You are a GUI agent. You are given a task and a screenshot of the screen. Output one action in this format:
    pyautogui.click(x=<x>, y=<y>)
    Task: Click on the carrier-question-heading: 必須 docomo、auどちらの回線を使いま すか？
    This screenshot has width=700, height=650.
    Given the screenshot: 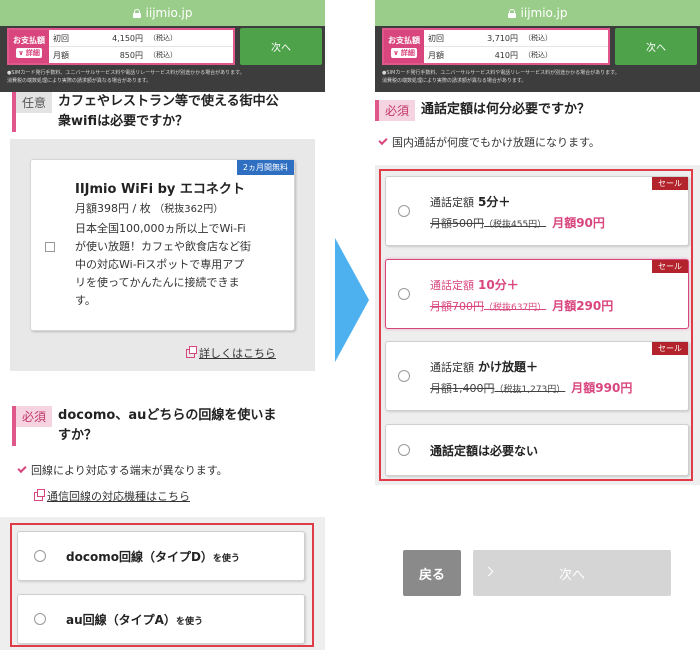 What is the action you would take?
    pyautogui.click(x=162, y=426)
    